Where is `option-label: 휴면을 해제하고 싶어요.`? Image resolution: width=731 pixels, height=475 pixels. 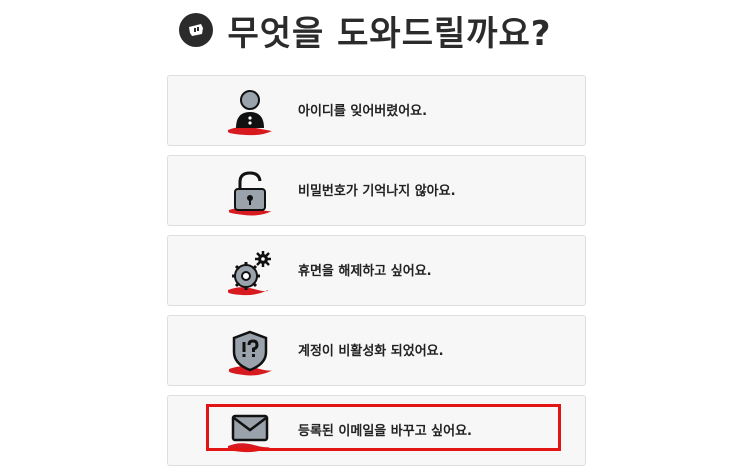
option-label: 휴면을 해제하고 싶어요. is located at coordinates (365, 271).